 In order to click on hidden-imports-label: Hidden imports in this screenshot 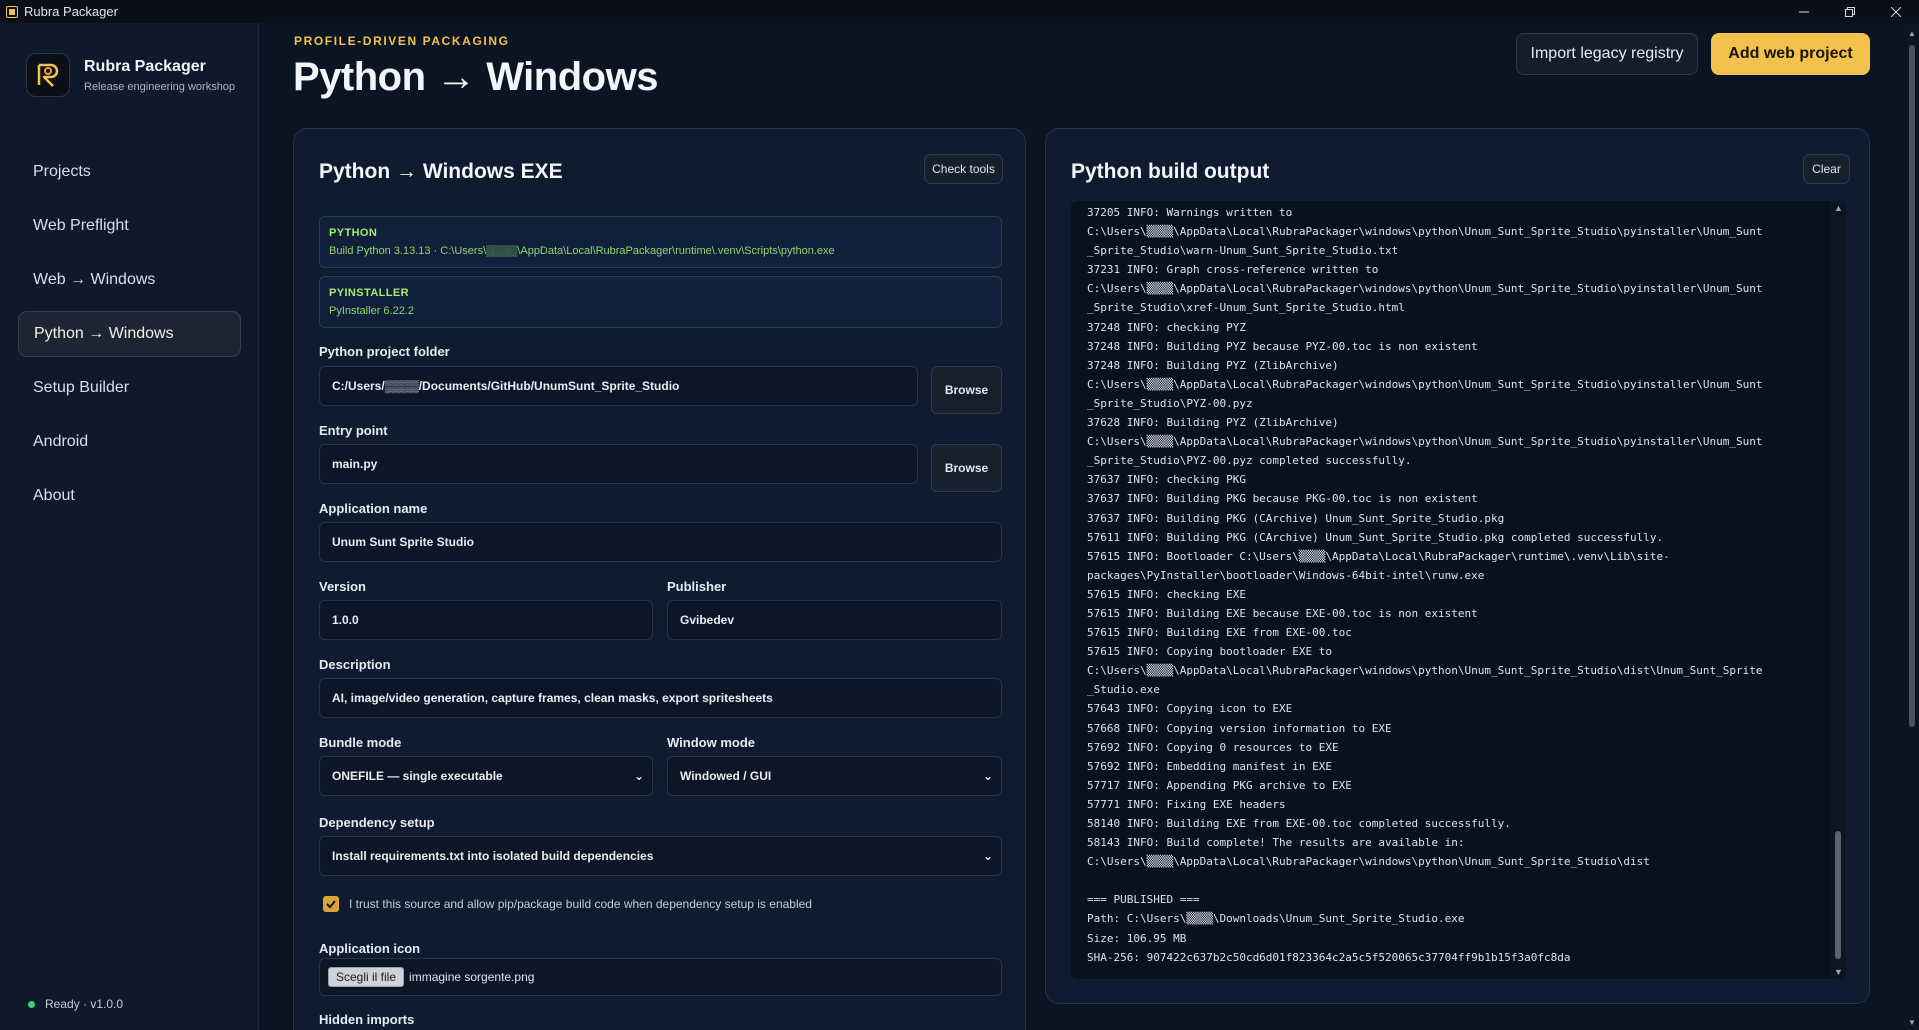, I will do `click(367, 1019)`.